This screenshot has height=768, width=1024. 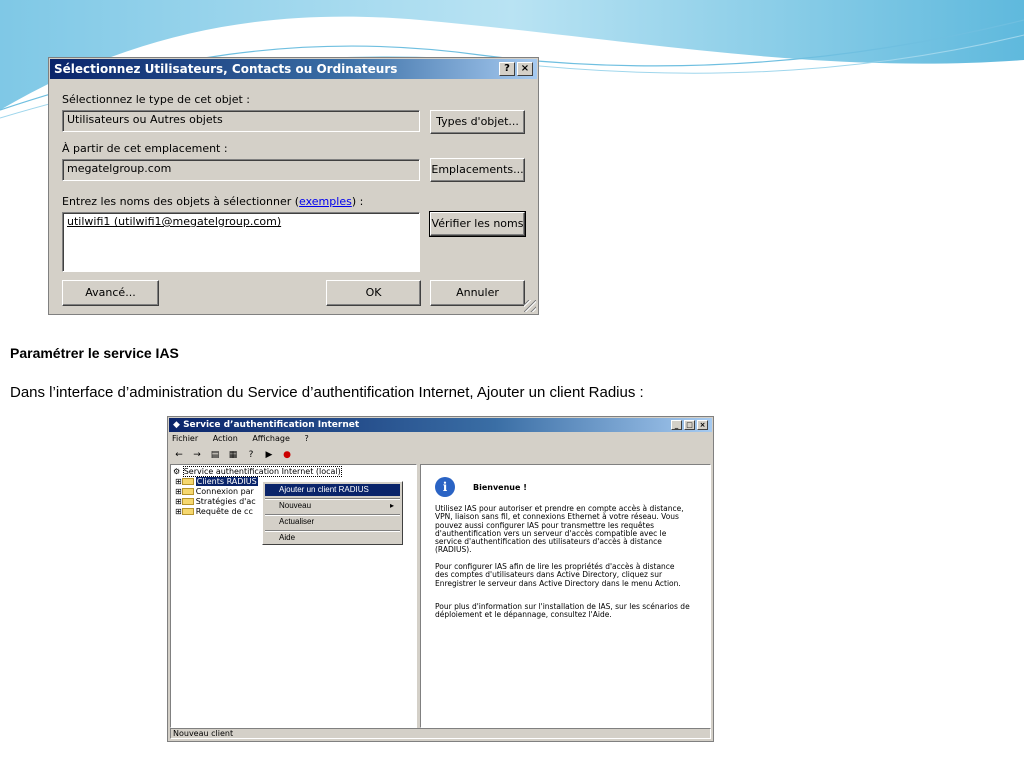 What do you see at coordinates (332, 538) in the screenshot?
I see `ctx-help: Aide` at bounding box center [332, 538].